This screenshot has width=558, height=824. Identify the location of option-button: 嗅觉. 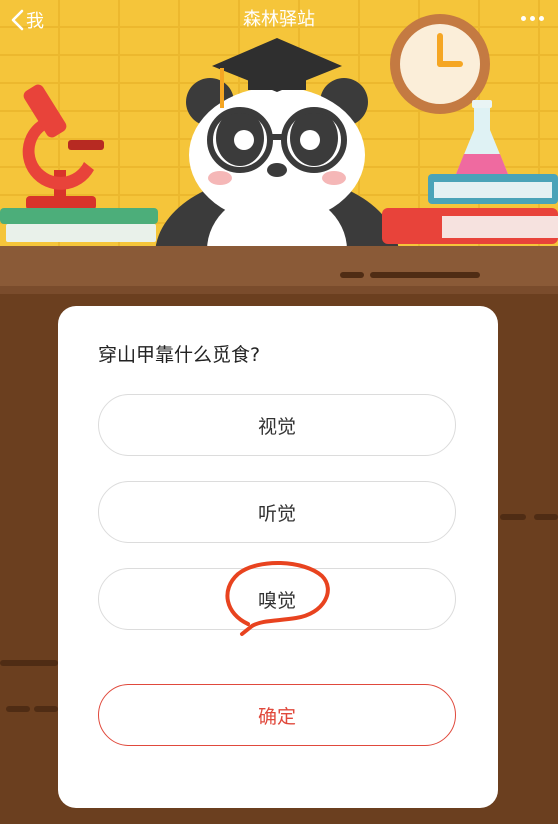
(277, 599).